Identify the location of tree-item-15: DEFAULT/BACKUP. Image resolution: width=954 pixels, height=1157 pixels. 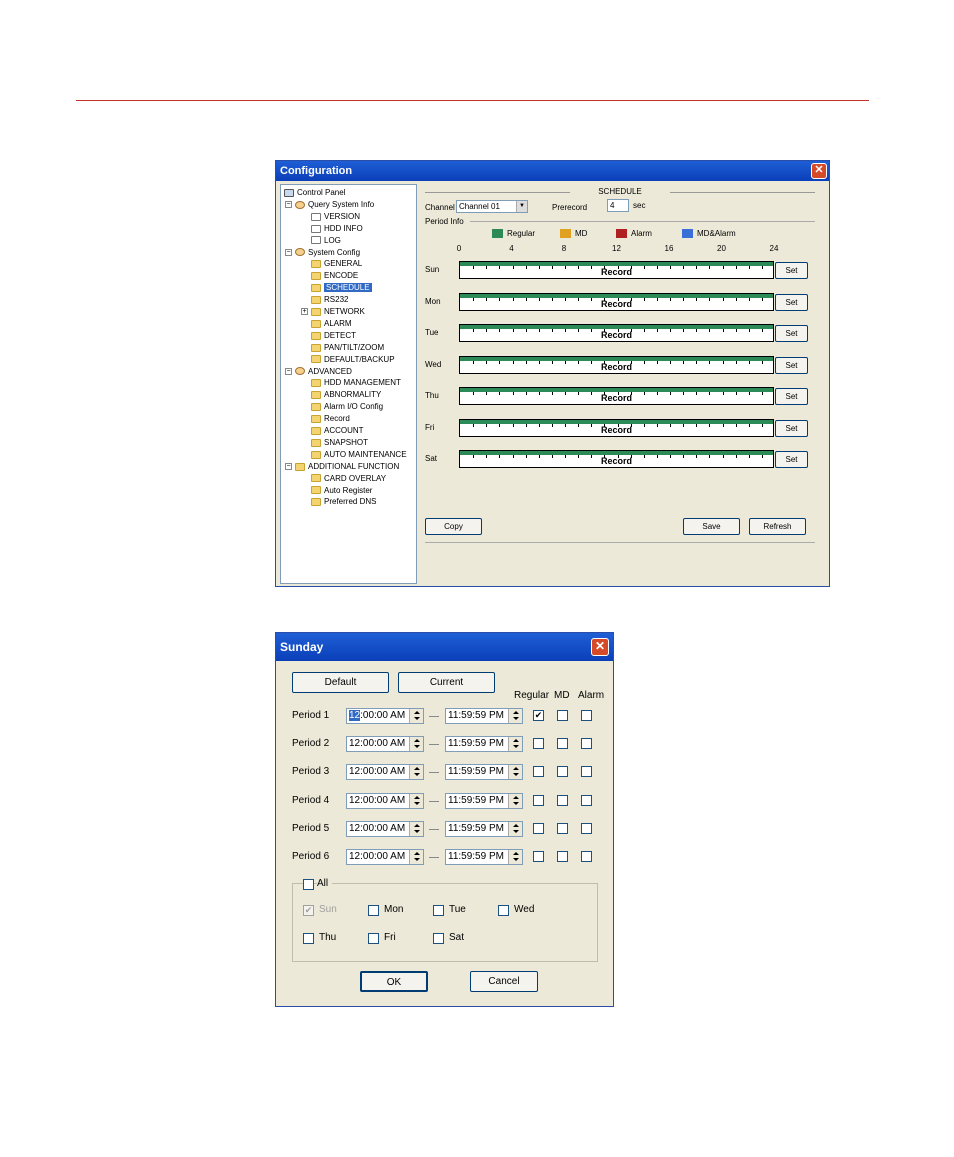
(353, 360).